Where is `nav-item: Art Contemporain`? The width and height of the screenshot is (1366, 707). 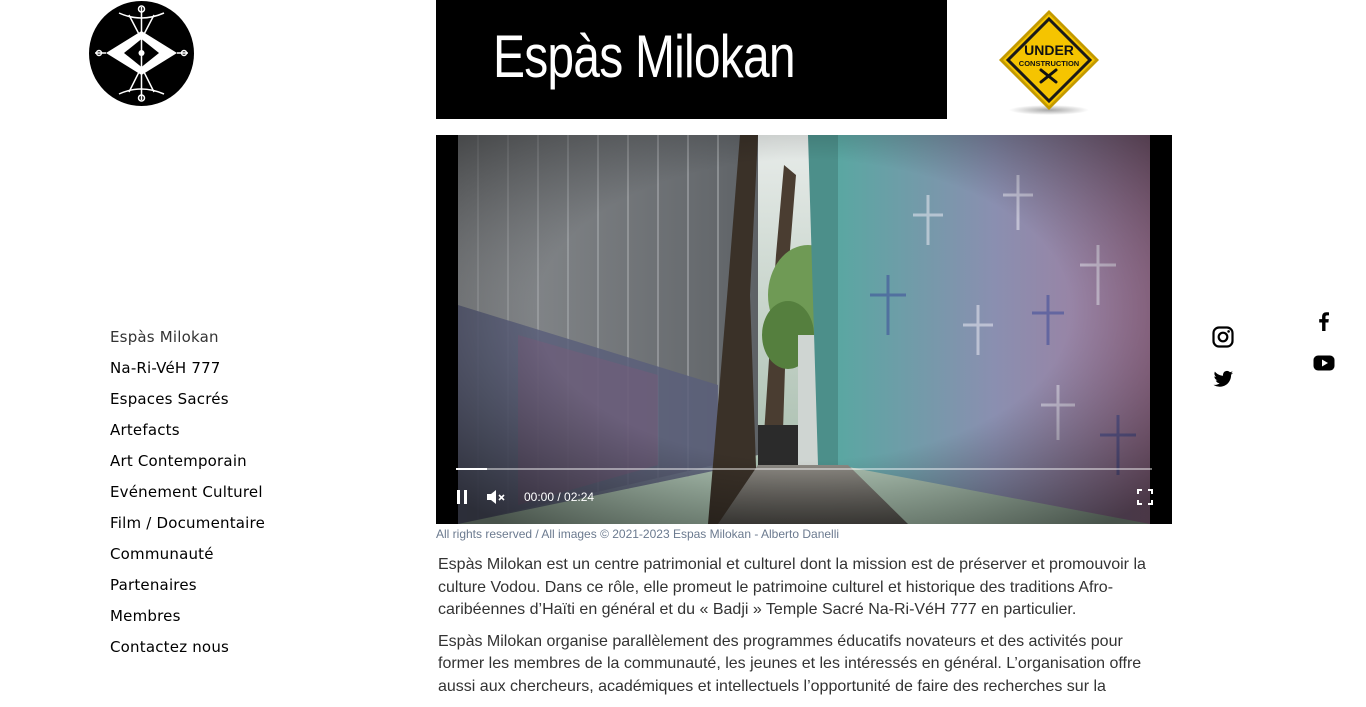 nav-item: Art Contemporain is located at coordinates (187, 466).